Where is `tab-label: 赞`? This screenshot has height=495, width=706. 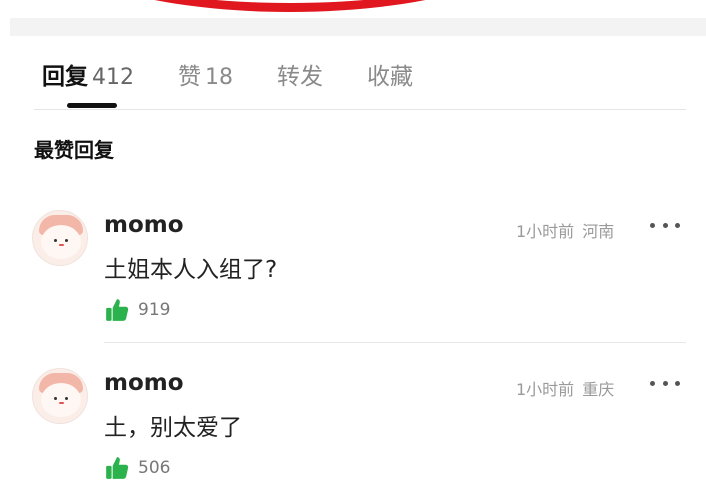
tab-label: 赞 is located at coordinates (189, 77).